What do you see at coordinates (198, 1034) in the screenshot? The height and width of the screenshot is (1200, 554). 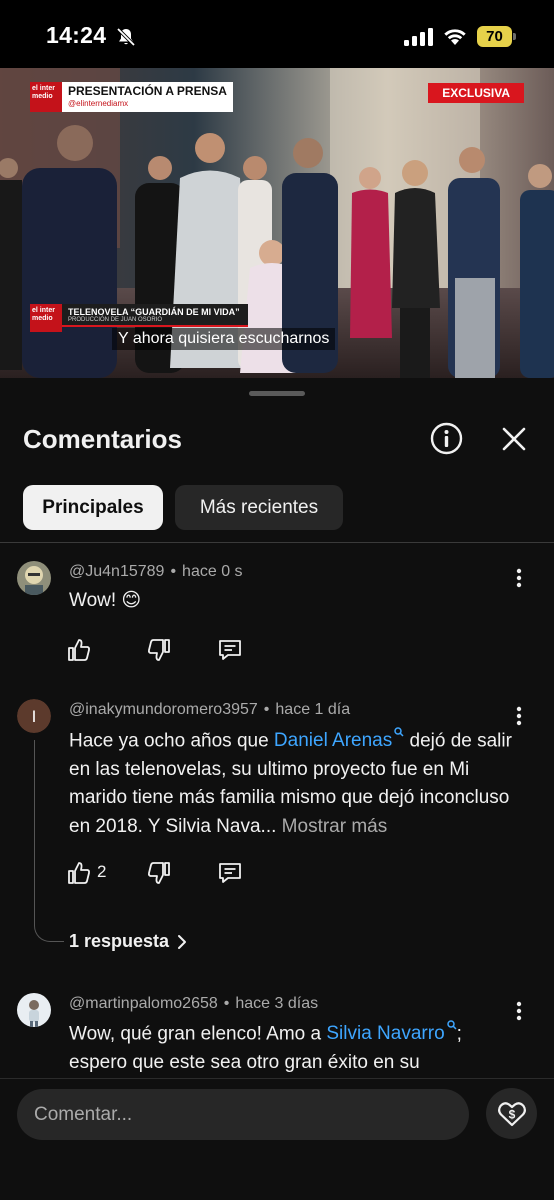 I see `comment-text-start: Wow, qué gran elenco! Amo a` at bounding box center [198, 1034].